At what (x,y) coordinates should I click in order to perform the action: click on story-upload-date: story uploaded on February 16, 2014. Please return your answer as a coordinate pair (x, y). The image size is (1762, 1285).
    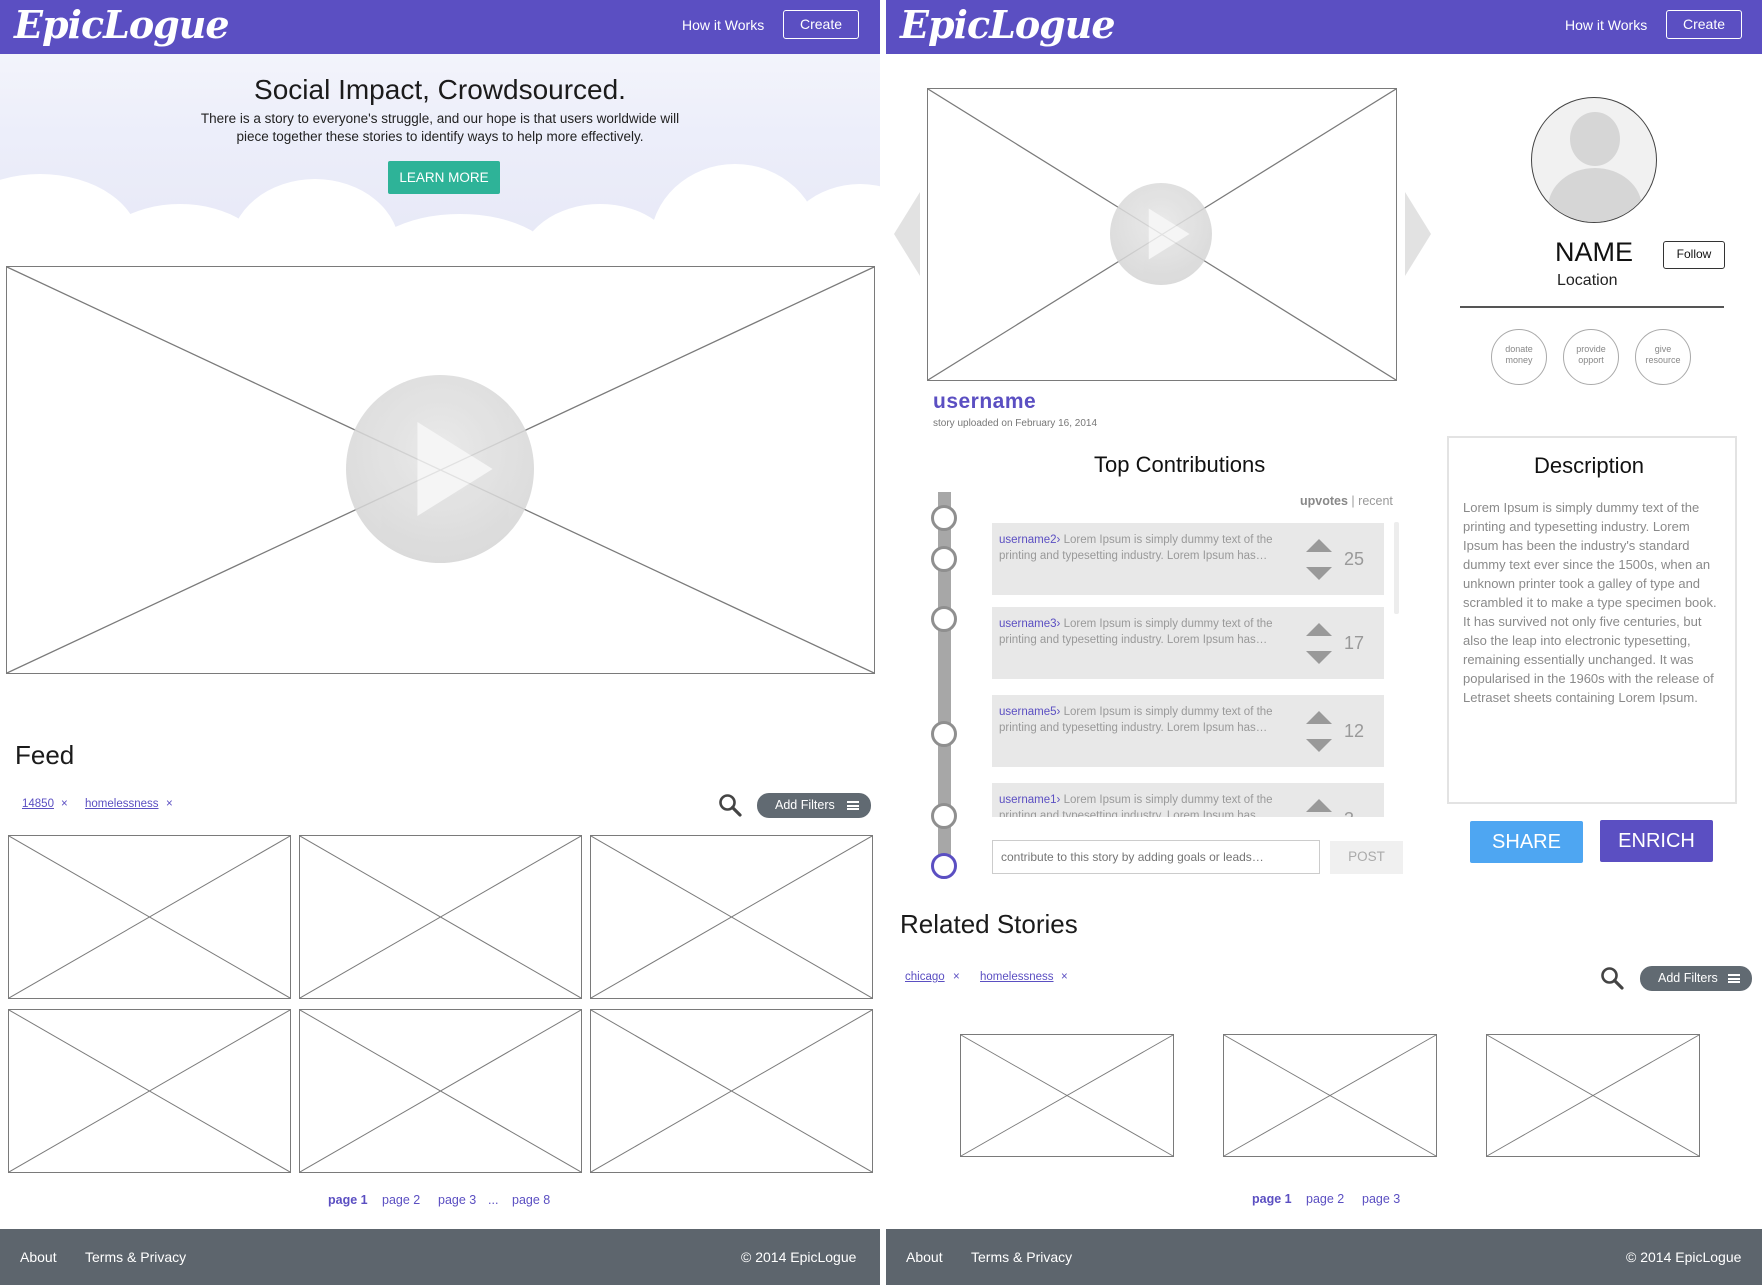
    Looking at the image, I should click on (1015, 423).